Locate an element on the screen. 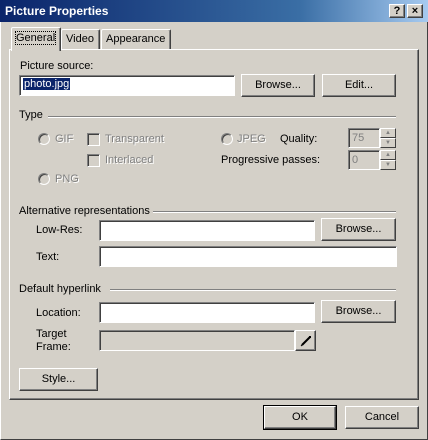  pencil-icon is located at coordinates (305, 341).